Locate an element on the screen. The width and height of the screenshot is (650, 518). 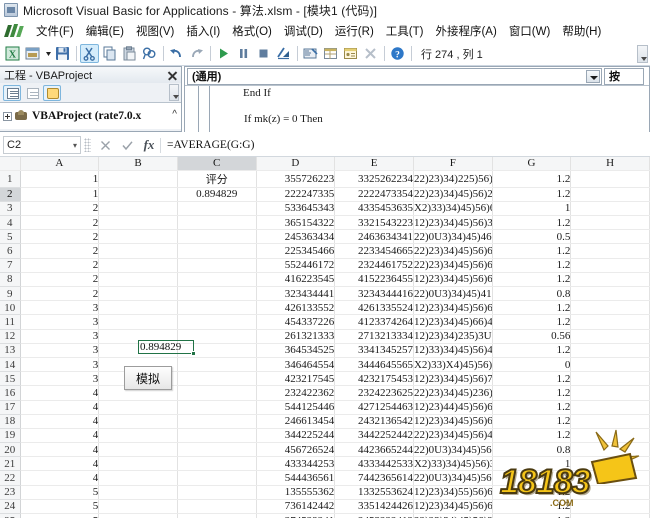
cell-G17: 1.2 is located at coordinates (532, 407).